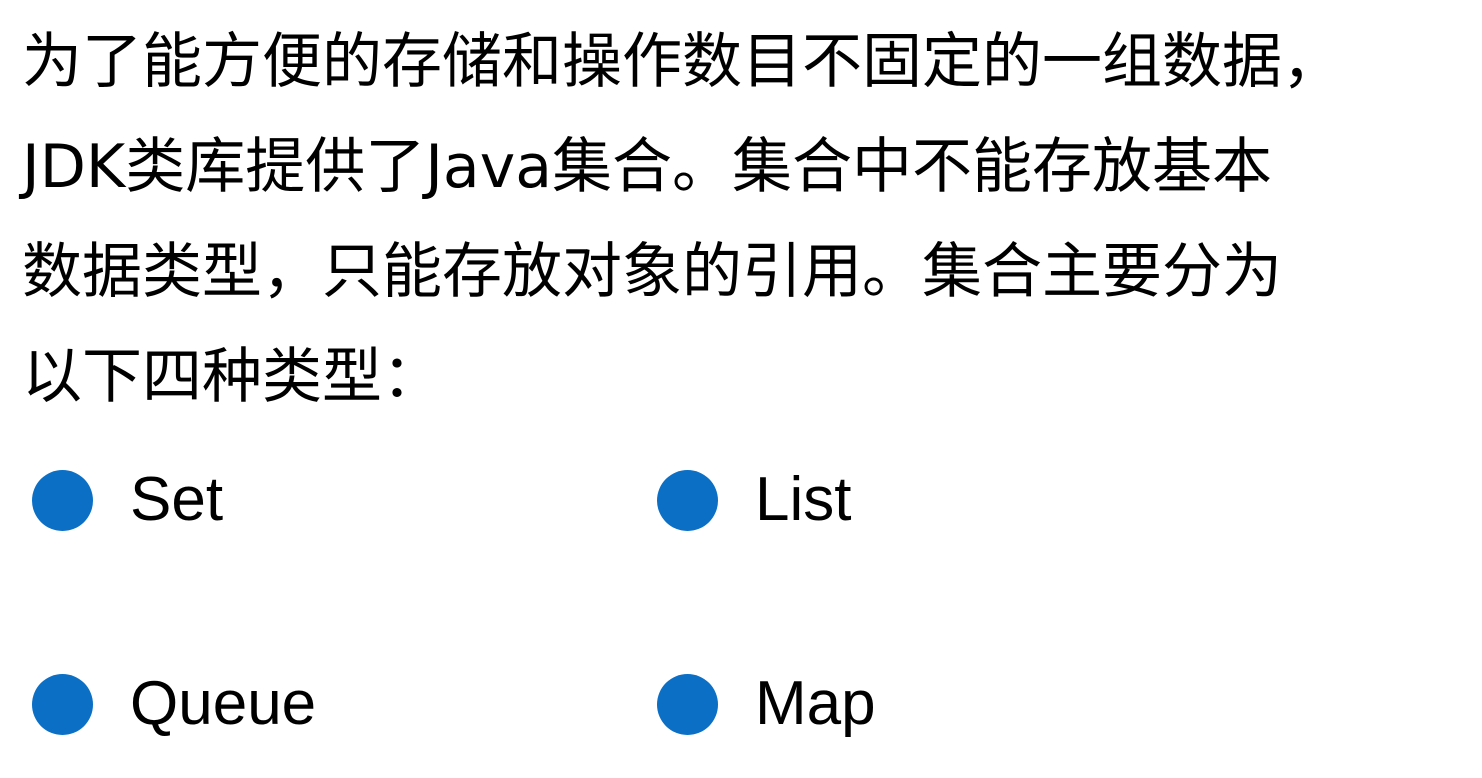 Image resolution: width=1482 pixels, height=778 pixels. I want to click on collection-type-label: Queue, so click(223, 703).